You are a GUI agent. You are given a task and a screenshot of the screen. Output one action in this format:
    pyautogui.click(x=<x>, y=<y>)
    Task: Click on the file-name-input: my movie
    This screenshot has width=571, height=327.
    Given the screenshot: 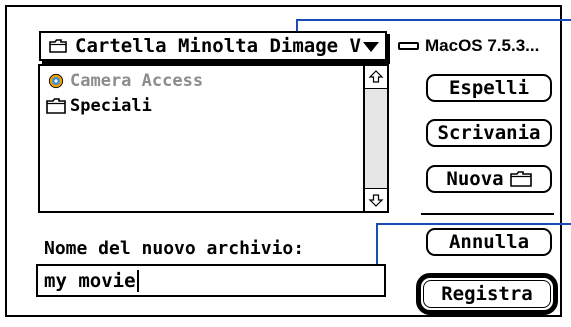 What is the action you would take?
    pyautogui.click(x=211, y=280)
    